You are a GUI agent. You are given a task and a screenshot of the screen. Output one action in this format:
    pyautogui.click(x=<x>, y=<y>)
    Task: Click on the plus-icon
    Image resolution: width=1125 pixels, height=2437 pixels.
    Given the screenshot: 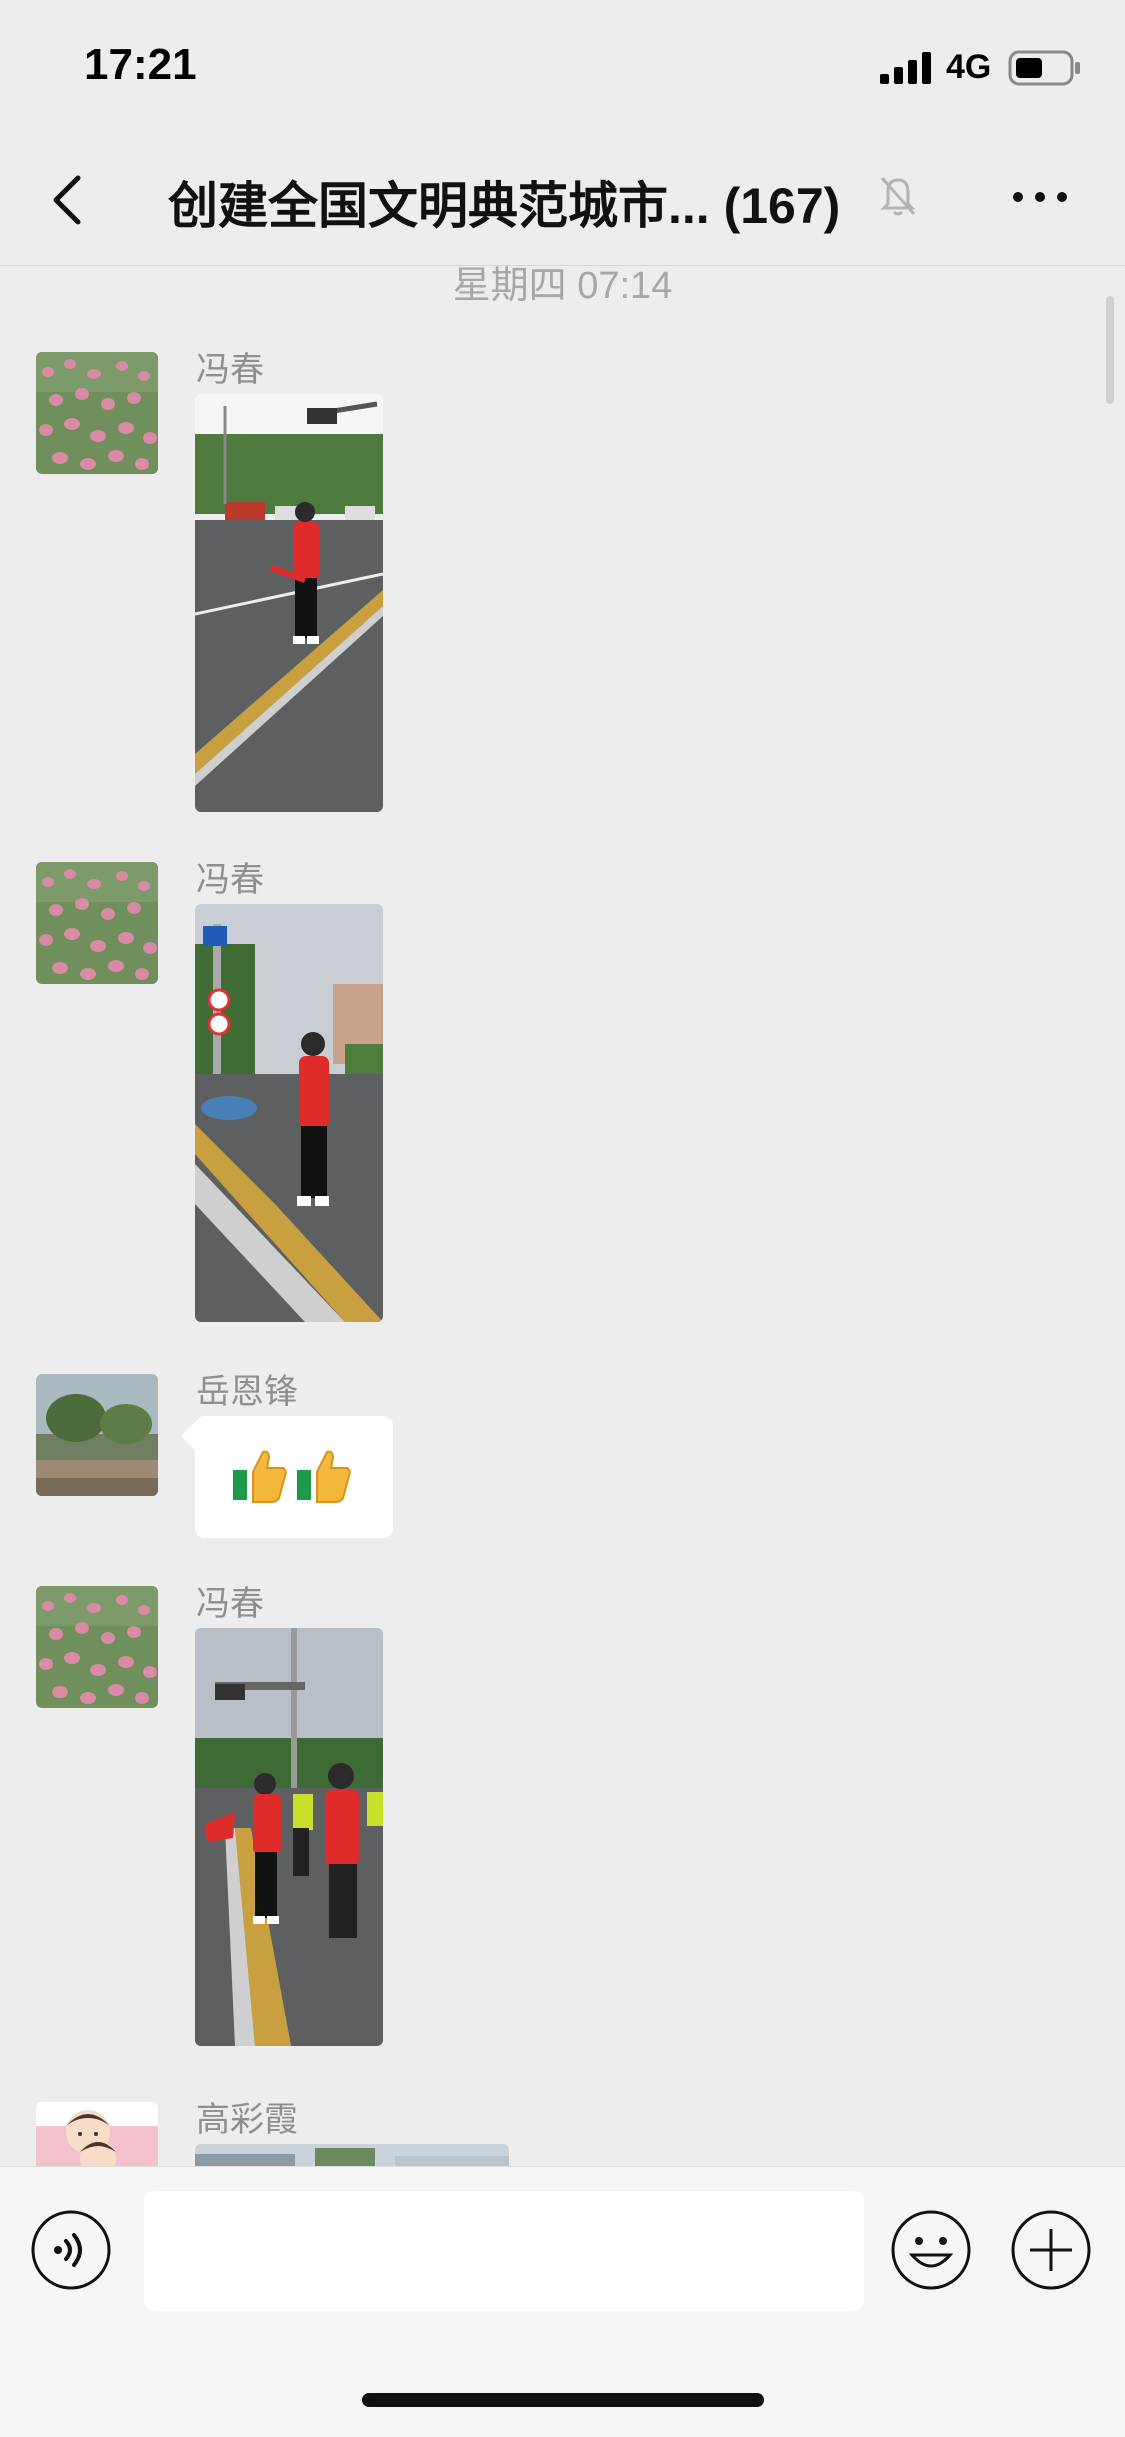 What is the action you would take?
    pyautogui.click(x=1051, y=2250)
    